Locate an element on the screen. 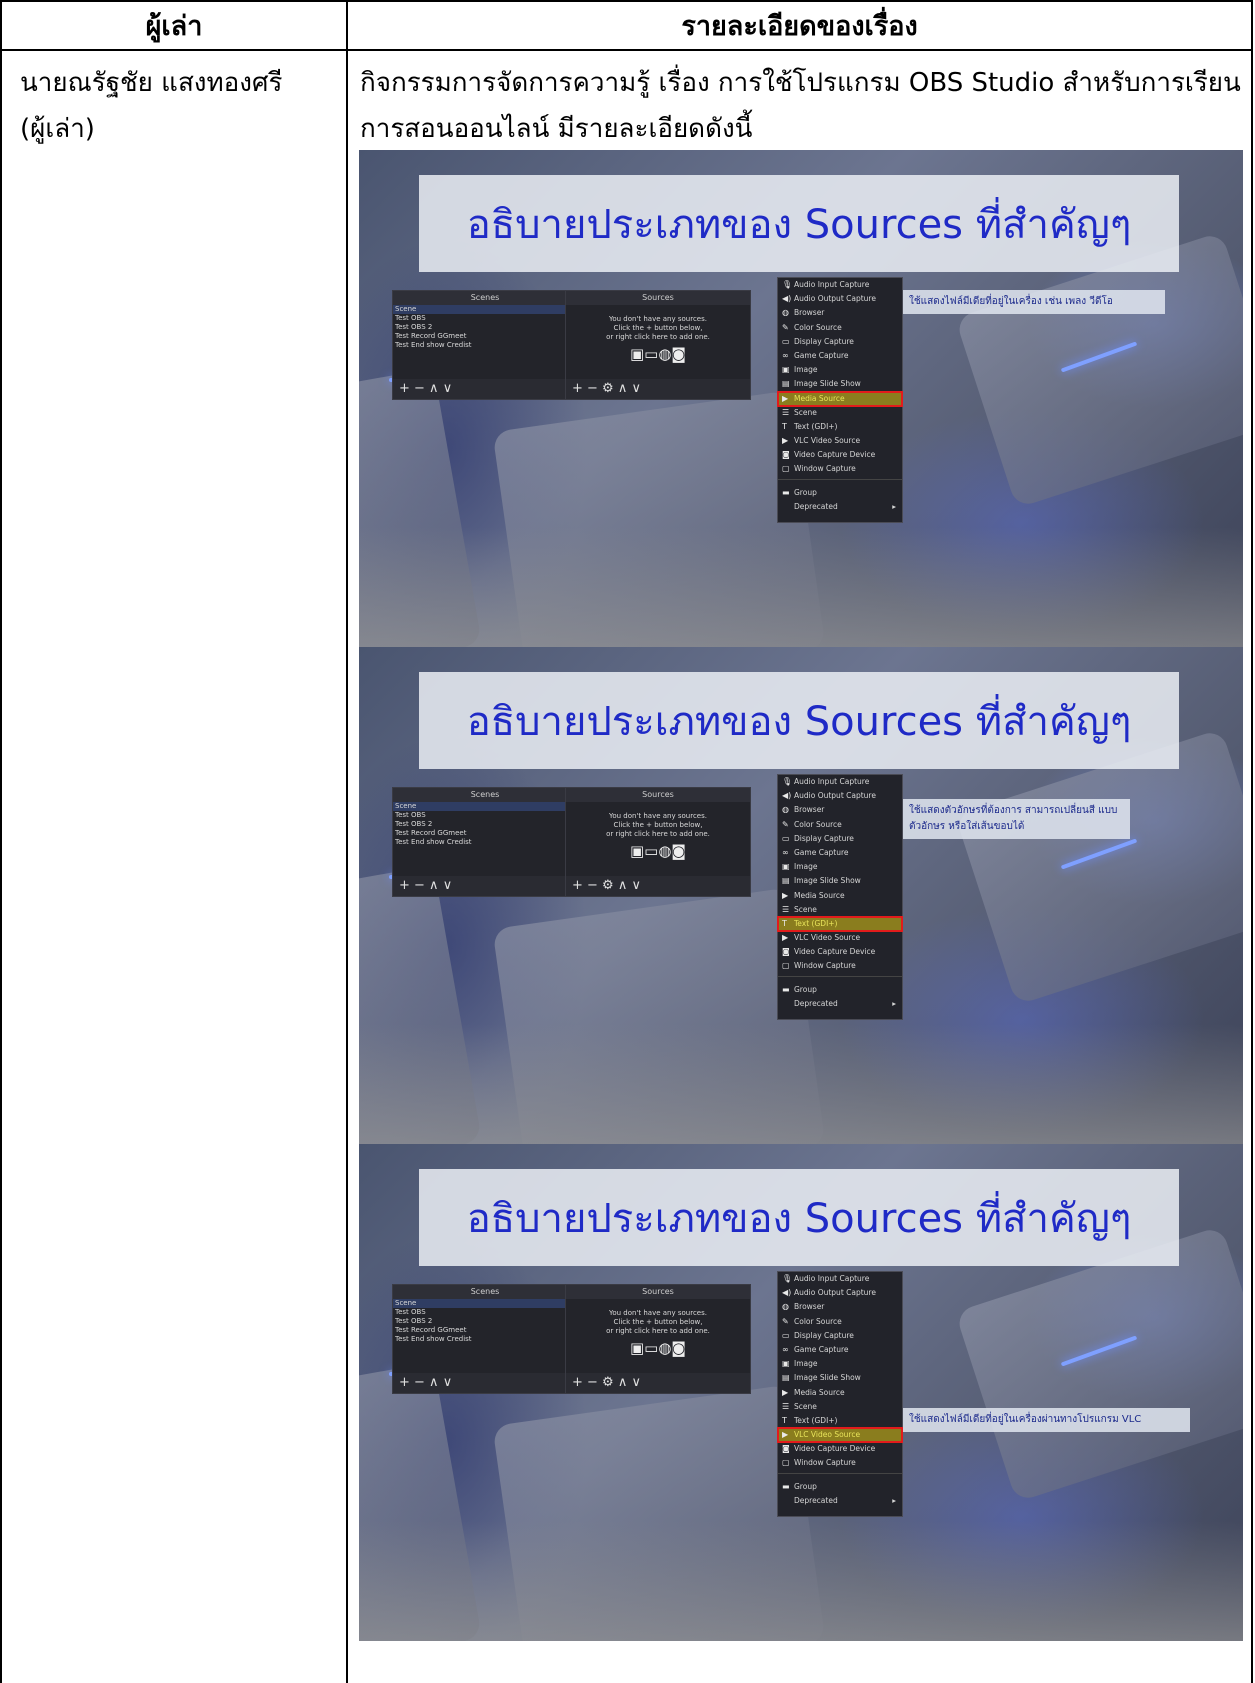 This screenshot has height=1683, width=1255. menu-item-label: Video Capture Device is located at coordinates (835, 1449).